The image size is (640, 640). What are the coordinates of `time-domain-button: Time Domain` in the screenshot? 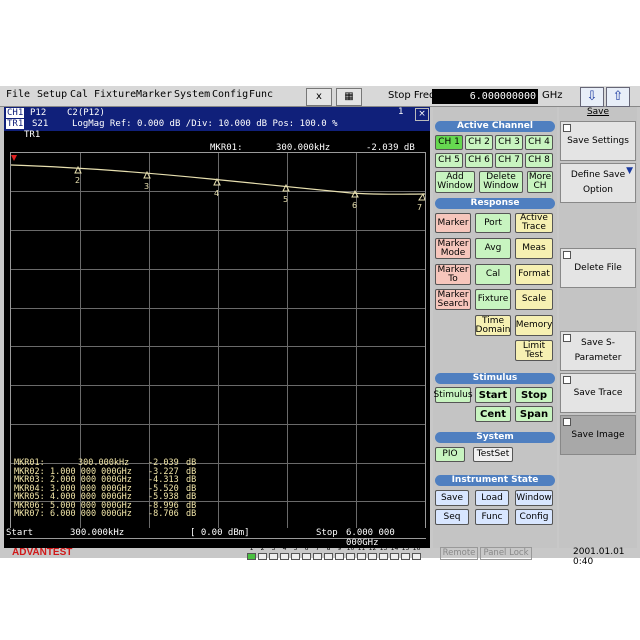 It's located at (493, 325).